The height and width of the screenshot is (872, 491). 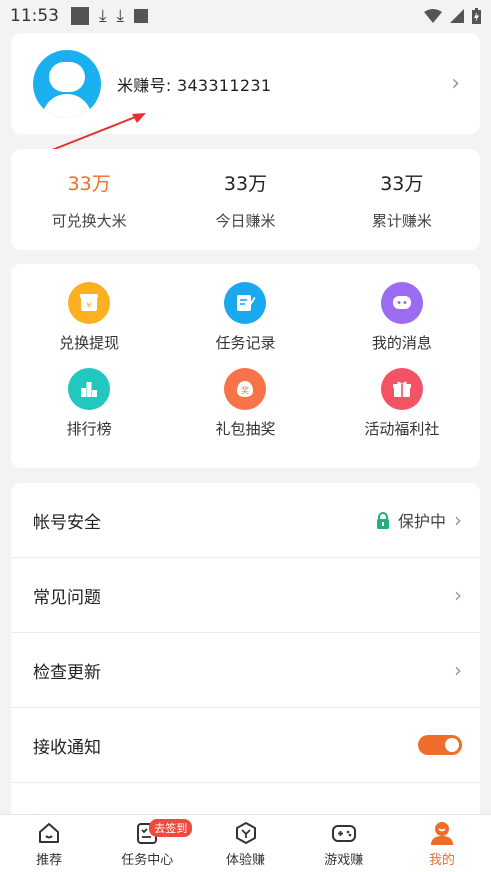 I want to click on profile-icon, so click(x=442, y=833).